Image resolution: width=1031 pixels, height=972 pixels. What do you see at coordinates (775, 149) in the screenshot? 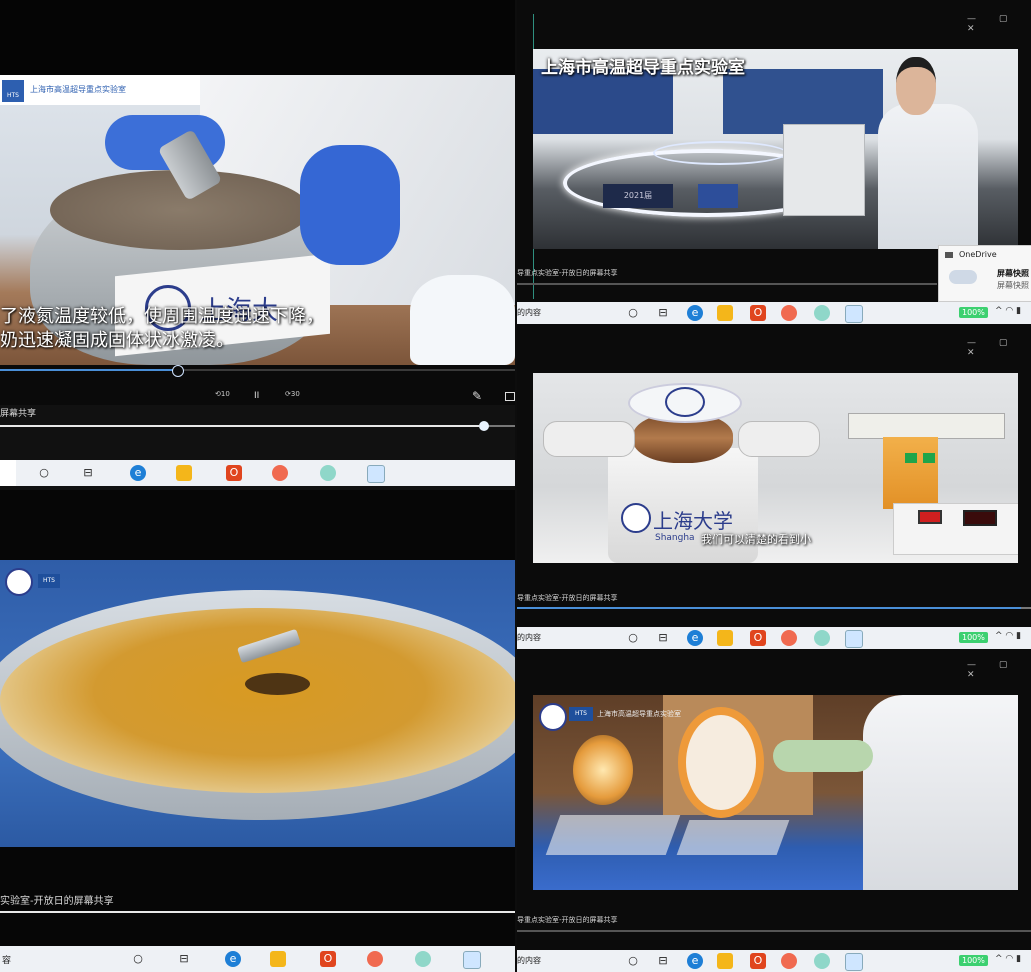
I see `lab-track-video-frame: 2021届 上海市高温超导重点实验室` at bounding box center [775, 149].